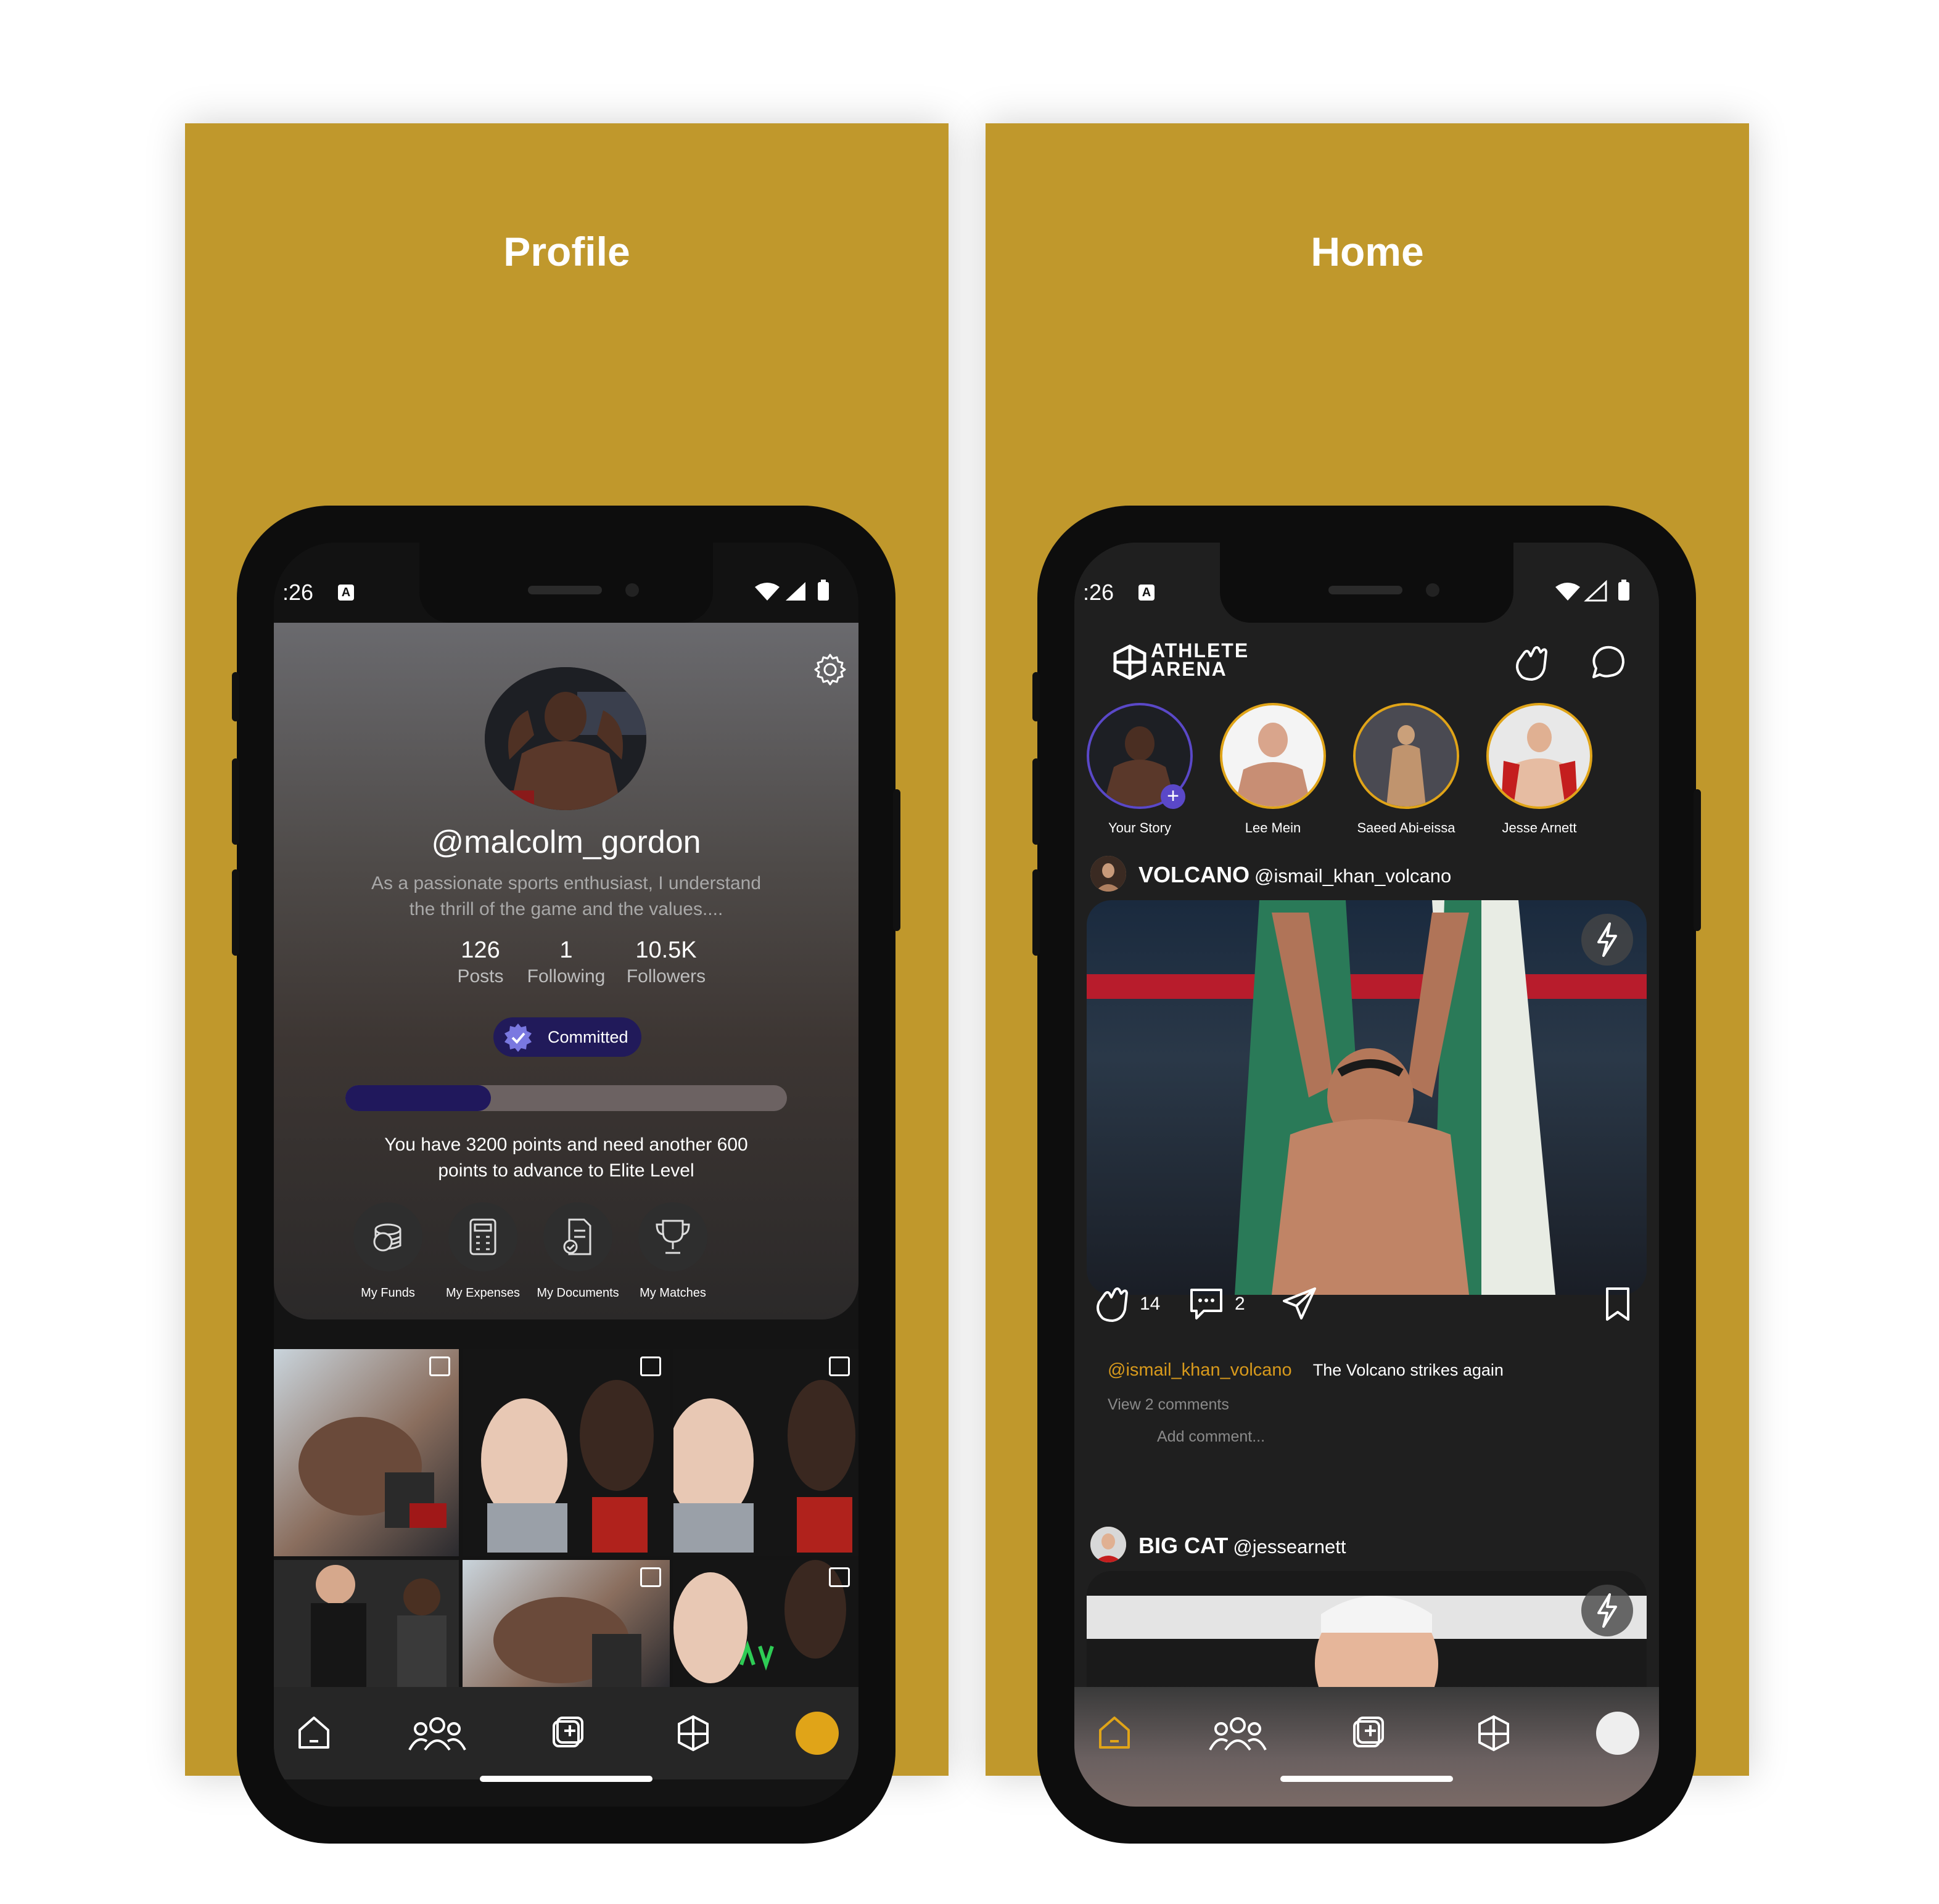  Describe the element at coordinates (1139, 769) in the screenshot. I see `story-your-story: + Your Story` at that location.